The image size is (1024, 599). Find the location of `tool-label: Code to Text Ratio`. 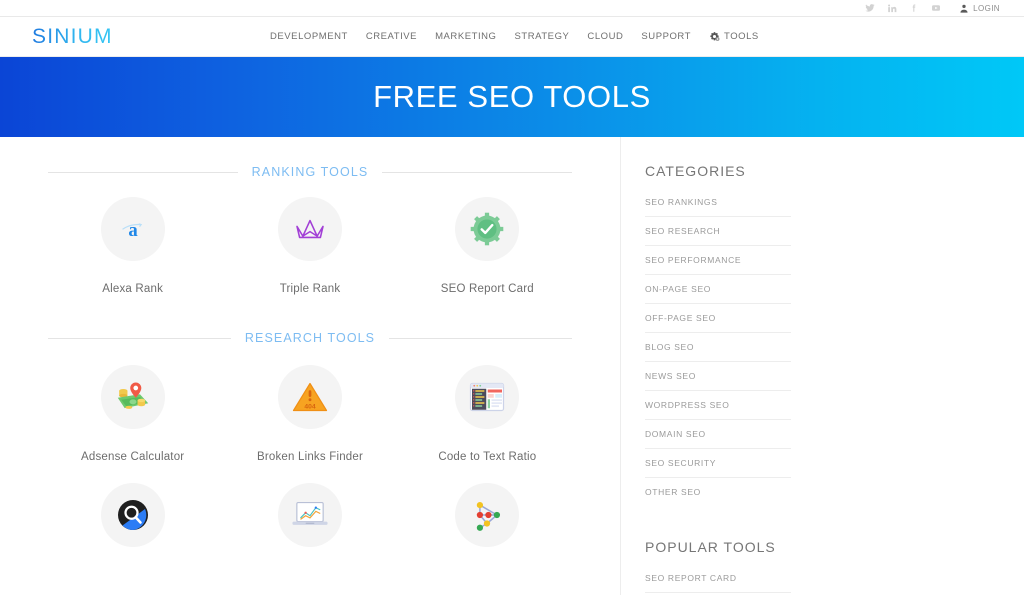

tool-label: Code to Text Ratio is located at coordinates (487, 457).